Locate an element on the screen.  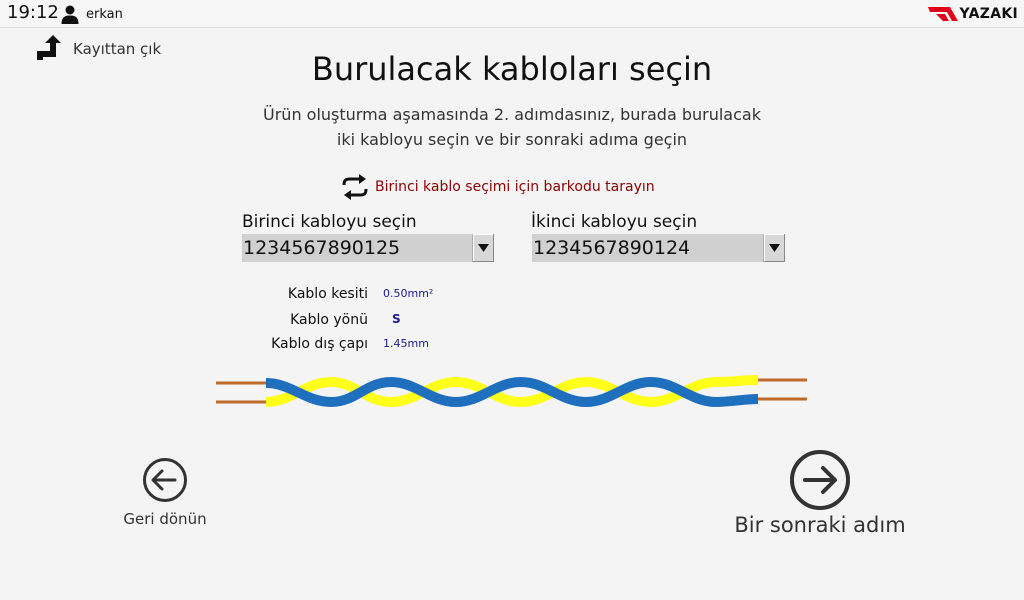
arrow-right-circle-icon is located at coordinates (820, 480).